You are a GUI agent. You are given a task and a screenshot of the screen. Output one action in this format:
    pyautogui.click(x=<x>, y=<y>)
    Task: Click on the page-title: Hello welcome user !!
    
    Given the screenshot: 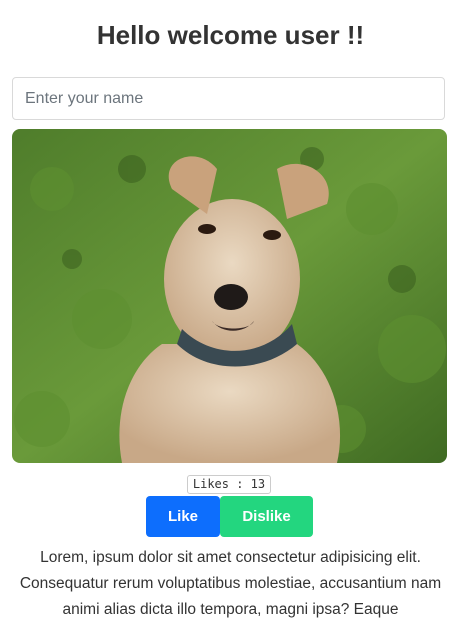 What is the action you would take?
    pyautogui.click(x=230, y=35)
    